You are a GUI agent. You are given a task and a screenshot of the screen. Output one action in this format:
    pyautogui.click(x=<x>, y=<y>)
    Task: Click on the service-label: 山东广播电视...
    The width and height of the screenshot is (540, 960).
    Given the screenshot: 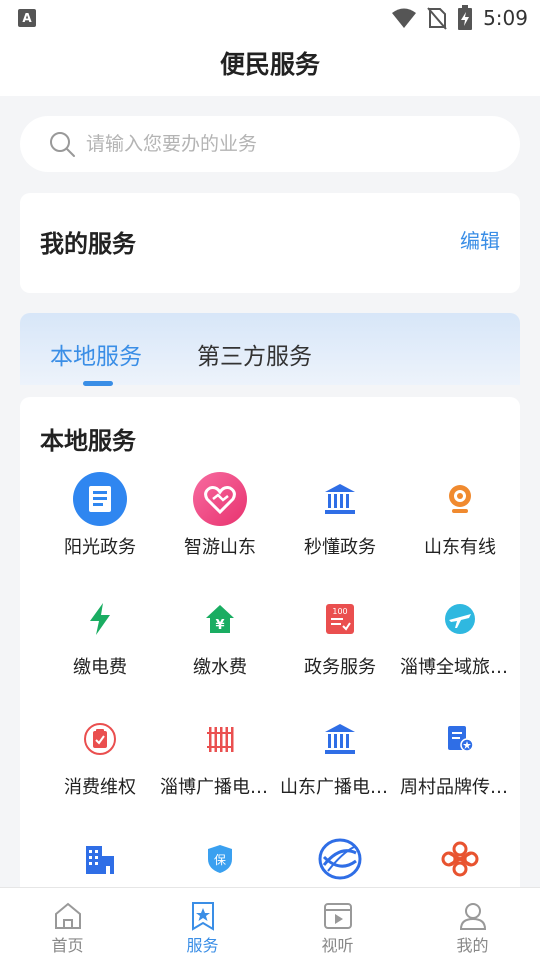 What is the action you would take?
    pyautogui.click(x=340, y=787)
    